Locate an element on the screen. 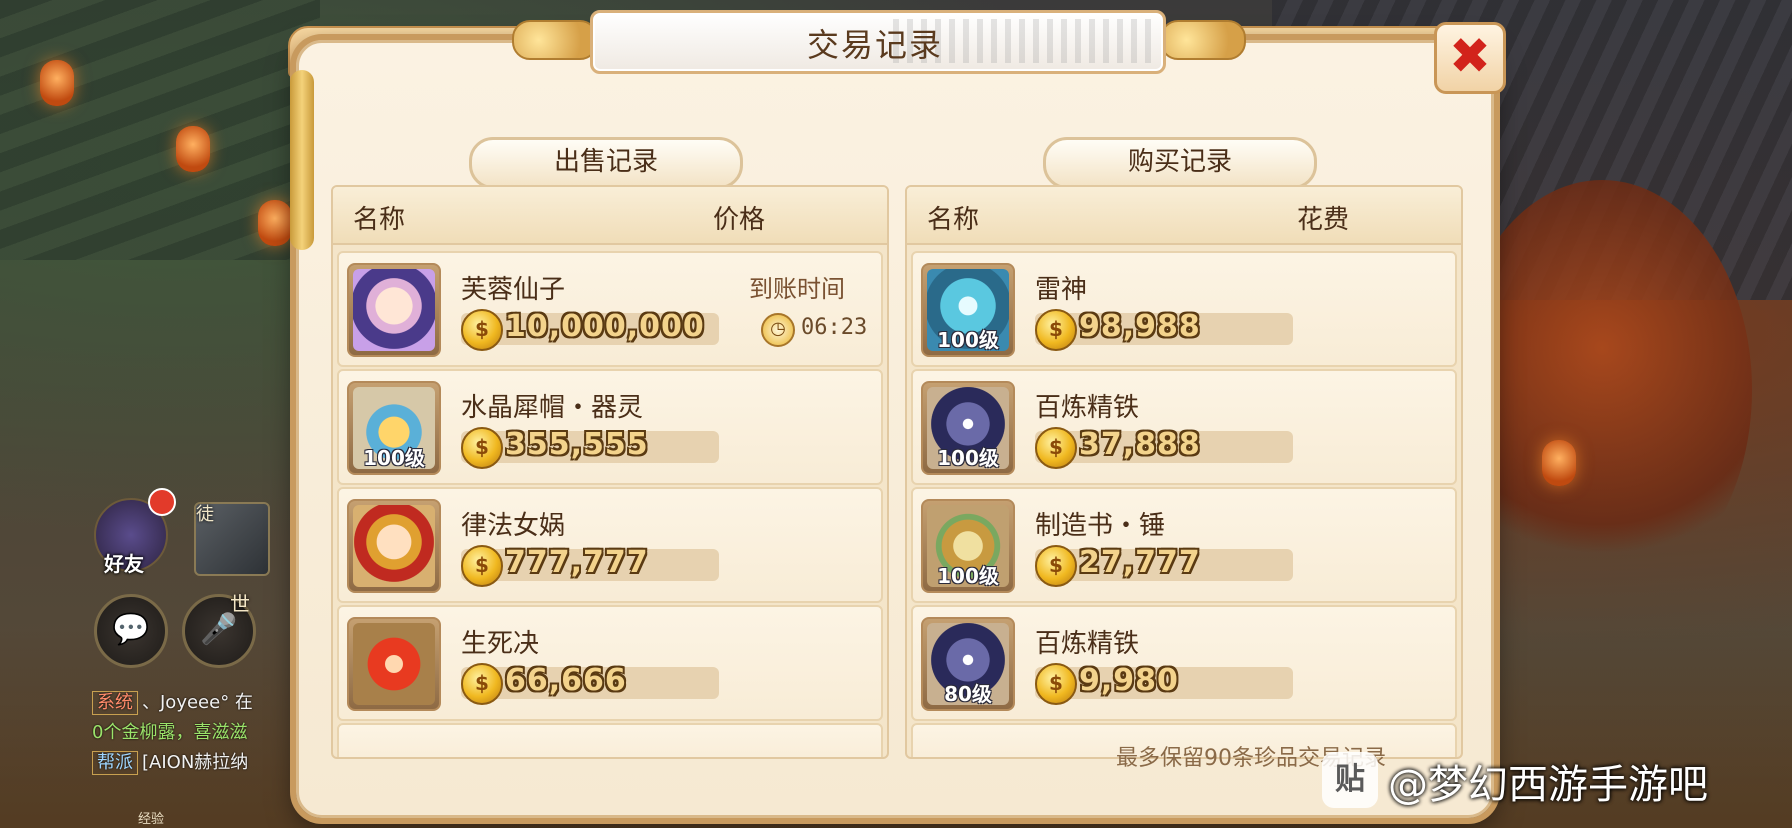 Image resolution: width=1792 pixels, height=828 pixels. sell-record-row: 100级 水晶犀帽・器灵 $ 355,555 is located at coordinates (610, 427).